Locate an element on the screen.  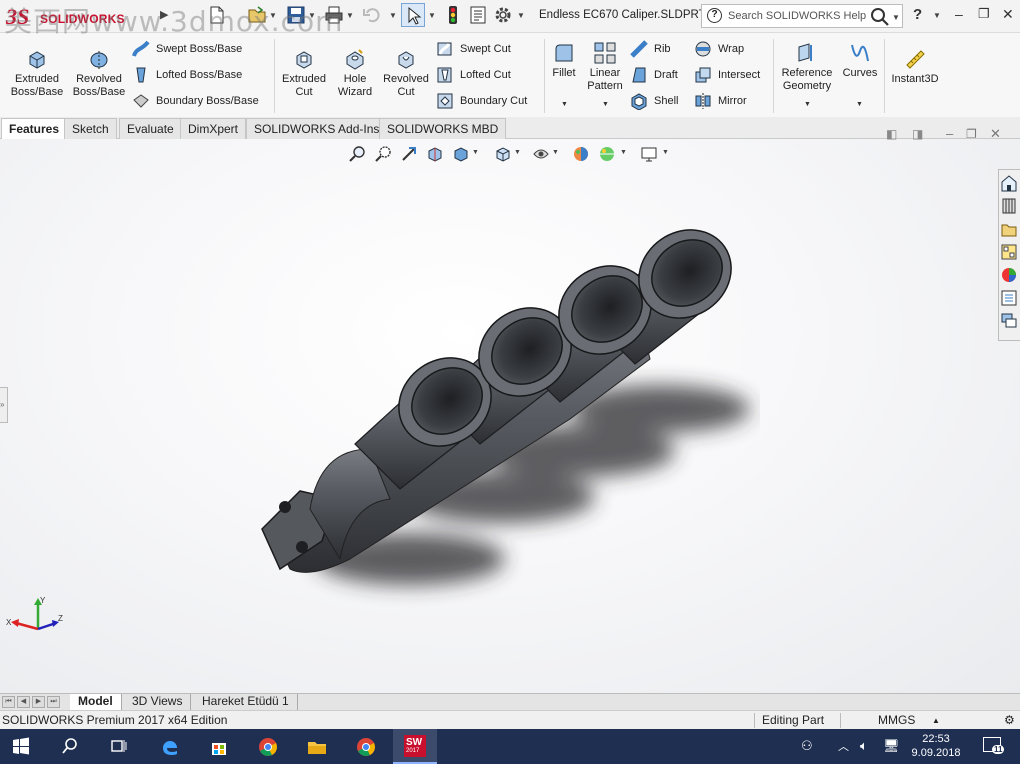
search-taskbar-button is located at coordinates (71, 746).